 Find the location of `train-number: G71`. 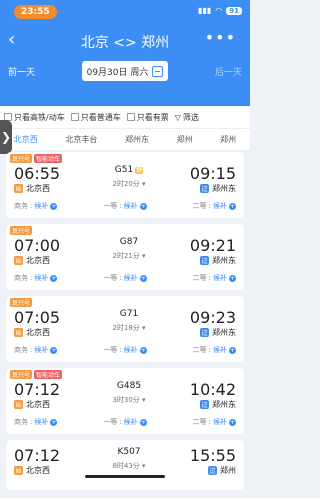

train-number: G71 is located at coordinates (129, 314).